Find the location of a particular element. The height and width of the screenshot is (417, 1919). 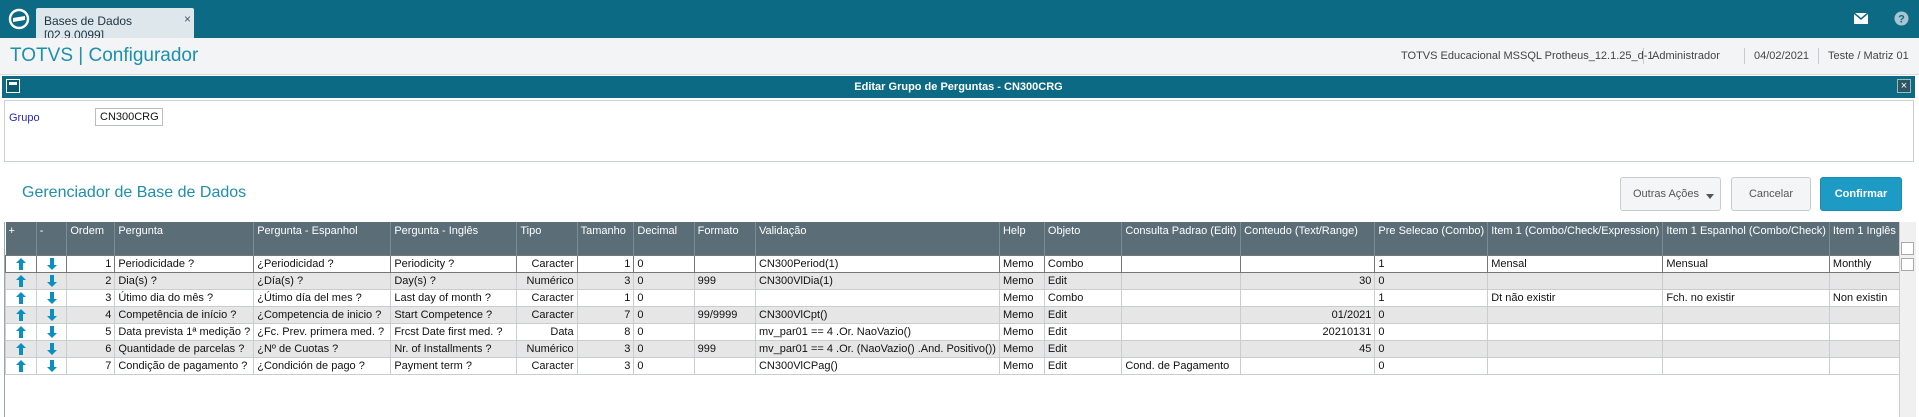

column-header: Conteudo (Text/Range) is located at coordinates (1308, 239).